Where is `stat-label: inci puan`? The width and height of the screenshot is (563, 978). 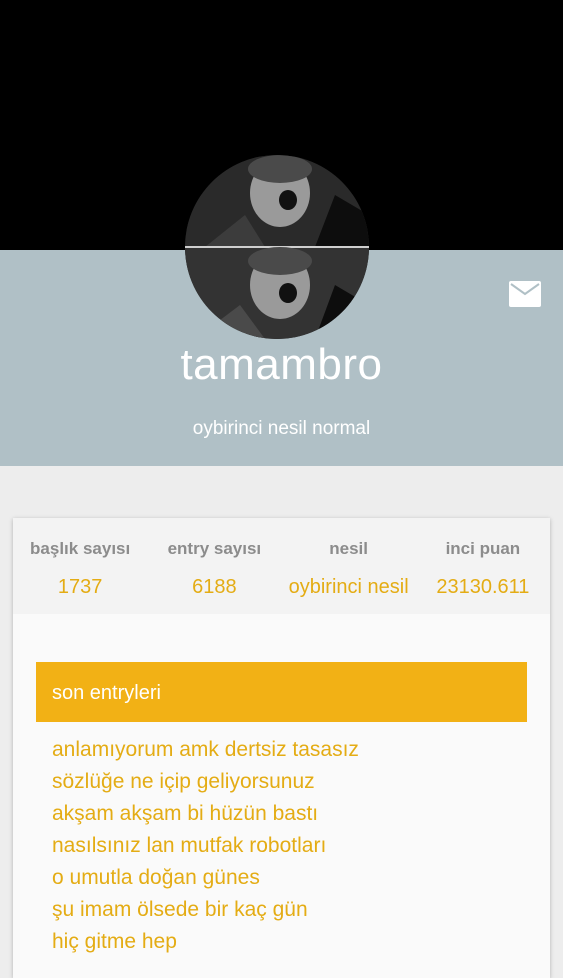
stat-label: inci puan is located at coordinates (483, 548).